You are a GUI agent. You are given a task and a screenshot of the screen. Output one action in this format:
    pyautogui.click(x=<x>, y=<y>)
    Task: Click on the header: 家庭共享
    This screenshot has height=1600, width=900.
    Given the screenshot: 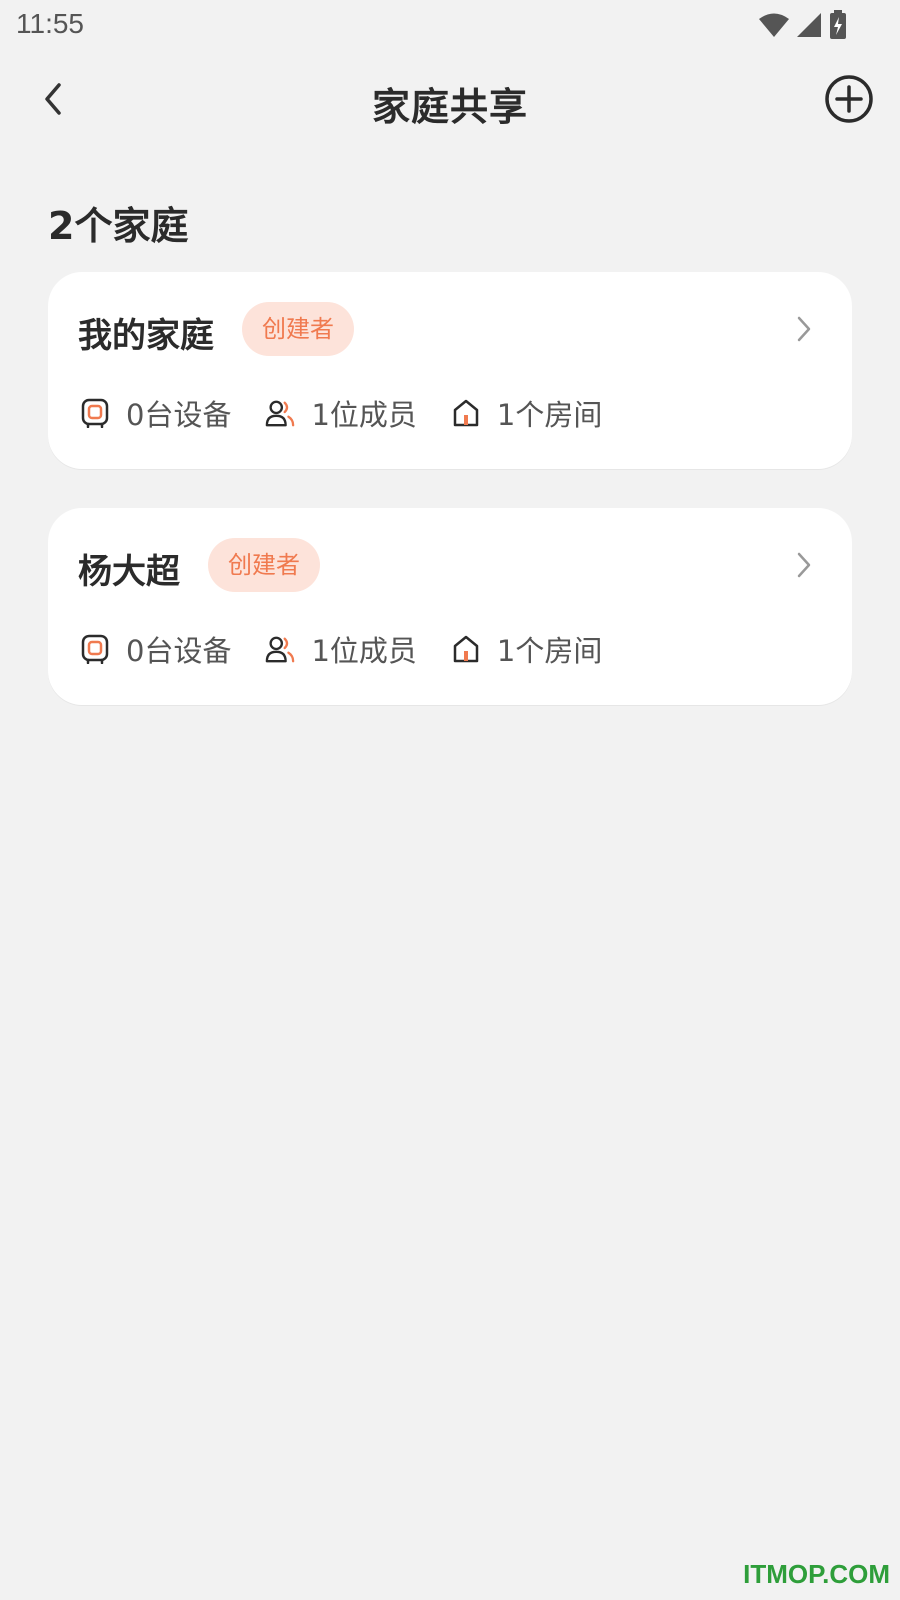 What is the action you would take?
    pyautogui.click(x=450, y=100)
    